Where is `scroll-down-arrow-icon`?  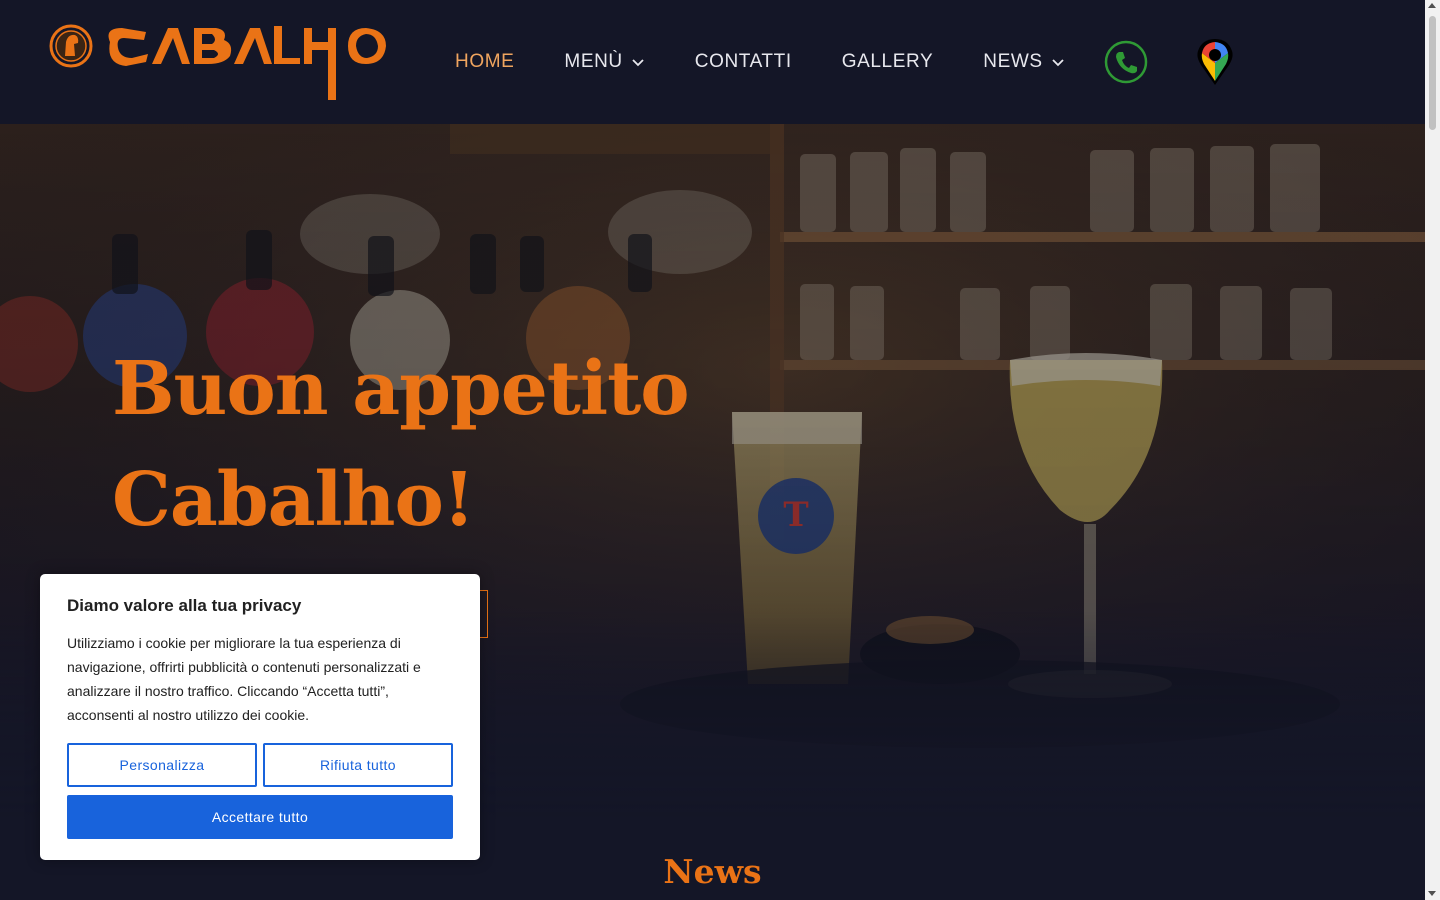
scroll-down-arrow-icon is located at coordinates (1432, 893).